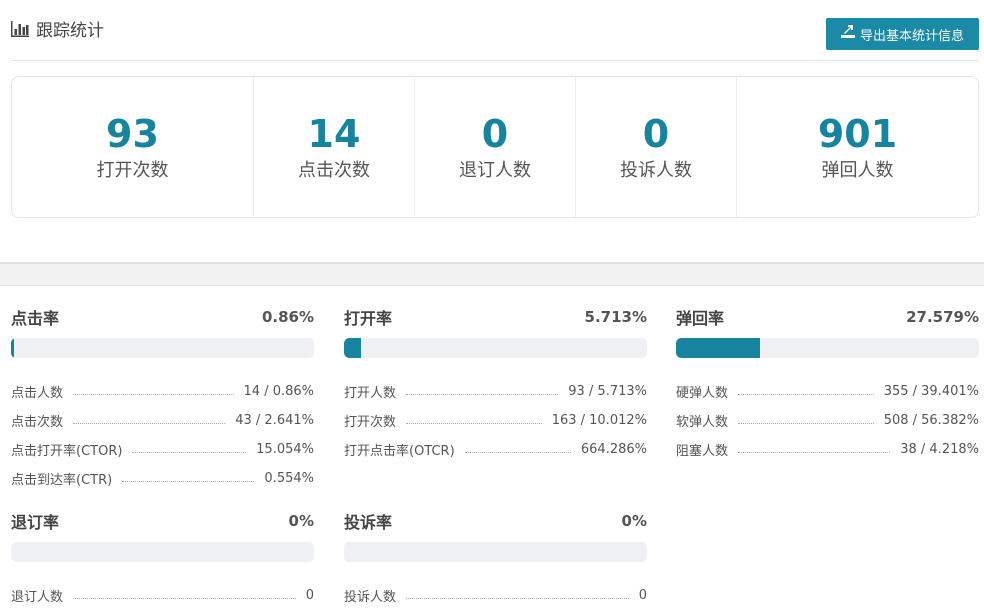 Image resolution: width=984 pixels, height=610 pixels. I want to click on stat-complaint-count: 0 投诉人数, so click(656, 147).